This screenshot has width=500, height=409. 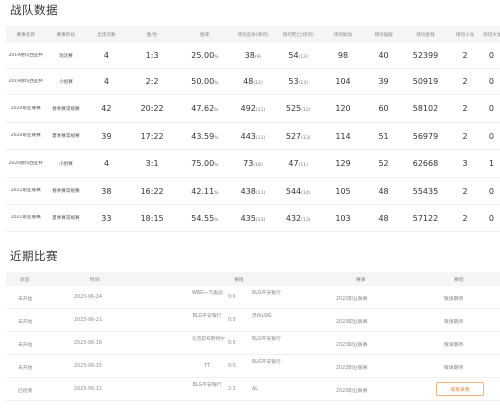 I want to click on kills-total: 38, so click(x=249, y=55).